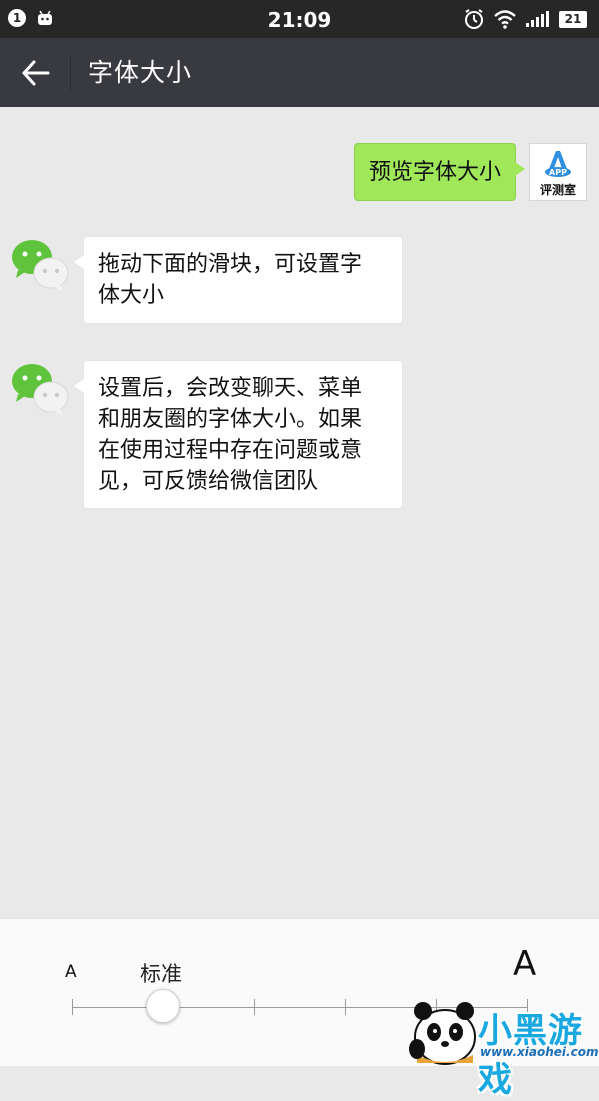  What do you see at coordinates (70, 73) in the screenshot?
I see `title-divider` at bounding box center [70, 73].